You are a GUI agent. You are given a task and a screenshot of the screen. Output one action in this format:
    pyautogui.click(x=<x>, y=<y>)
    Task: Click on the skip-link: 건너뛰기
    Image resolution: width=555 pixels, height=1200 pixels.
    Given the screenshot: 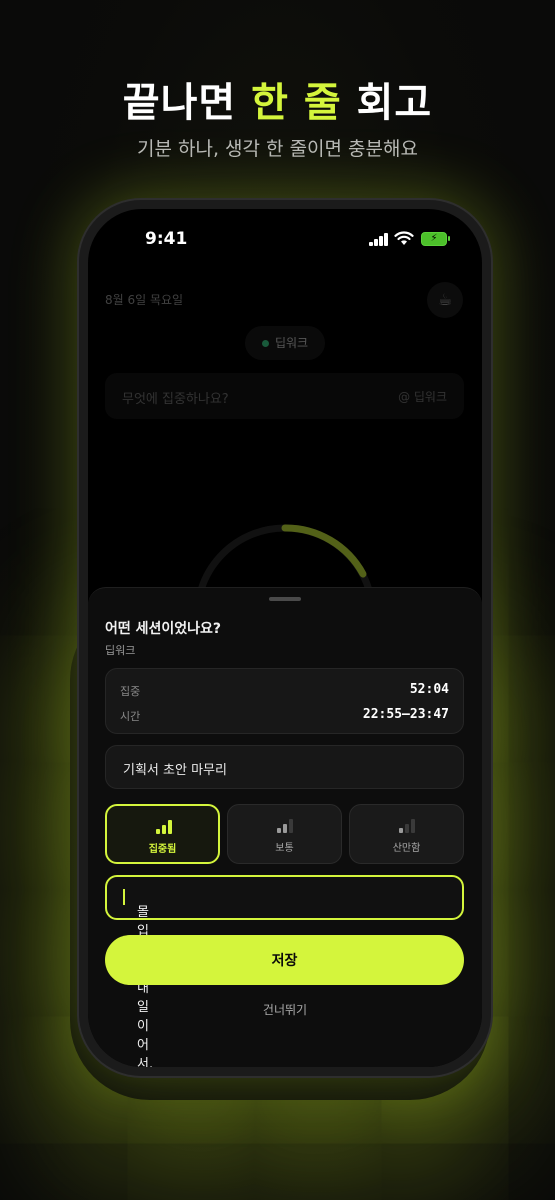 What is the action you would take?
    pyautogui.click(x=285, y=1009)
    